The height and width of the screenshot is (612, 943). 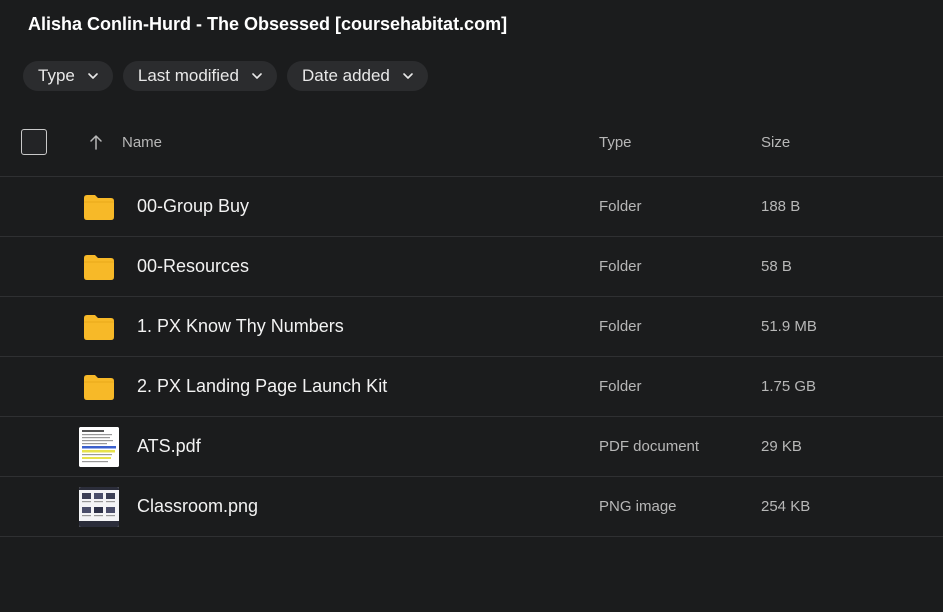 I want to click on filter-type-button: Type, so click(x=68, y=76).